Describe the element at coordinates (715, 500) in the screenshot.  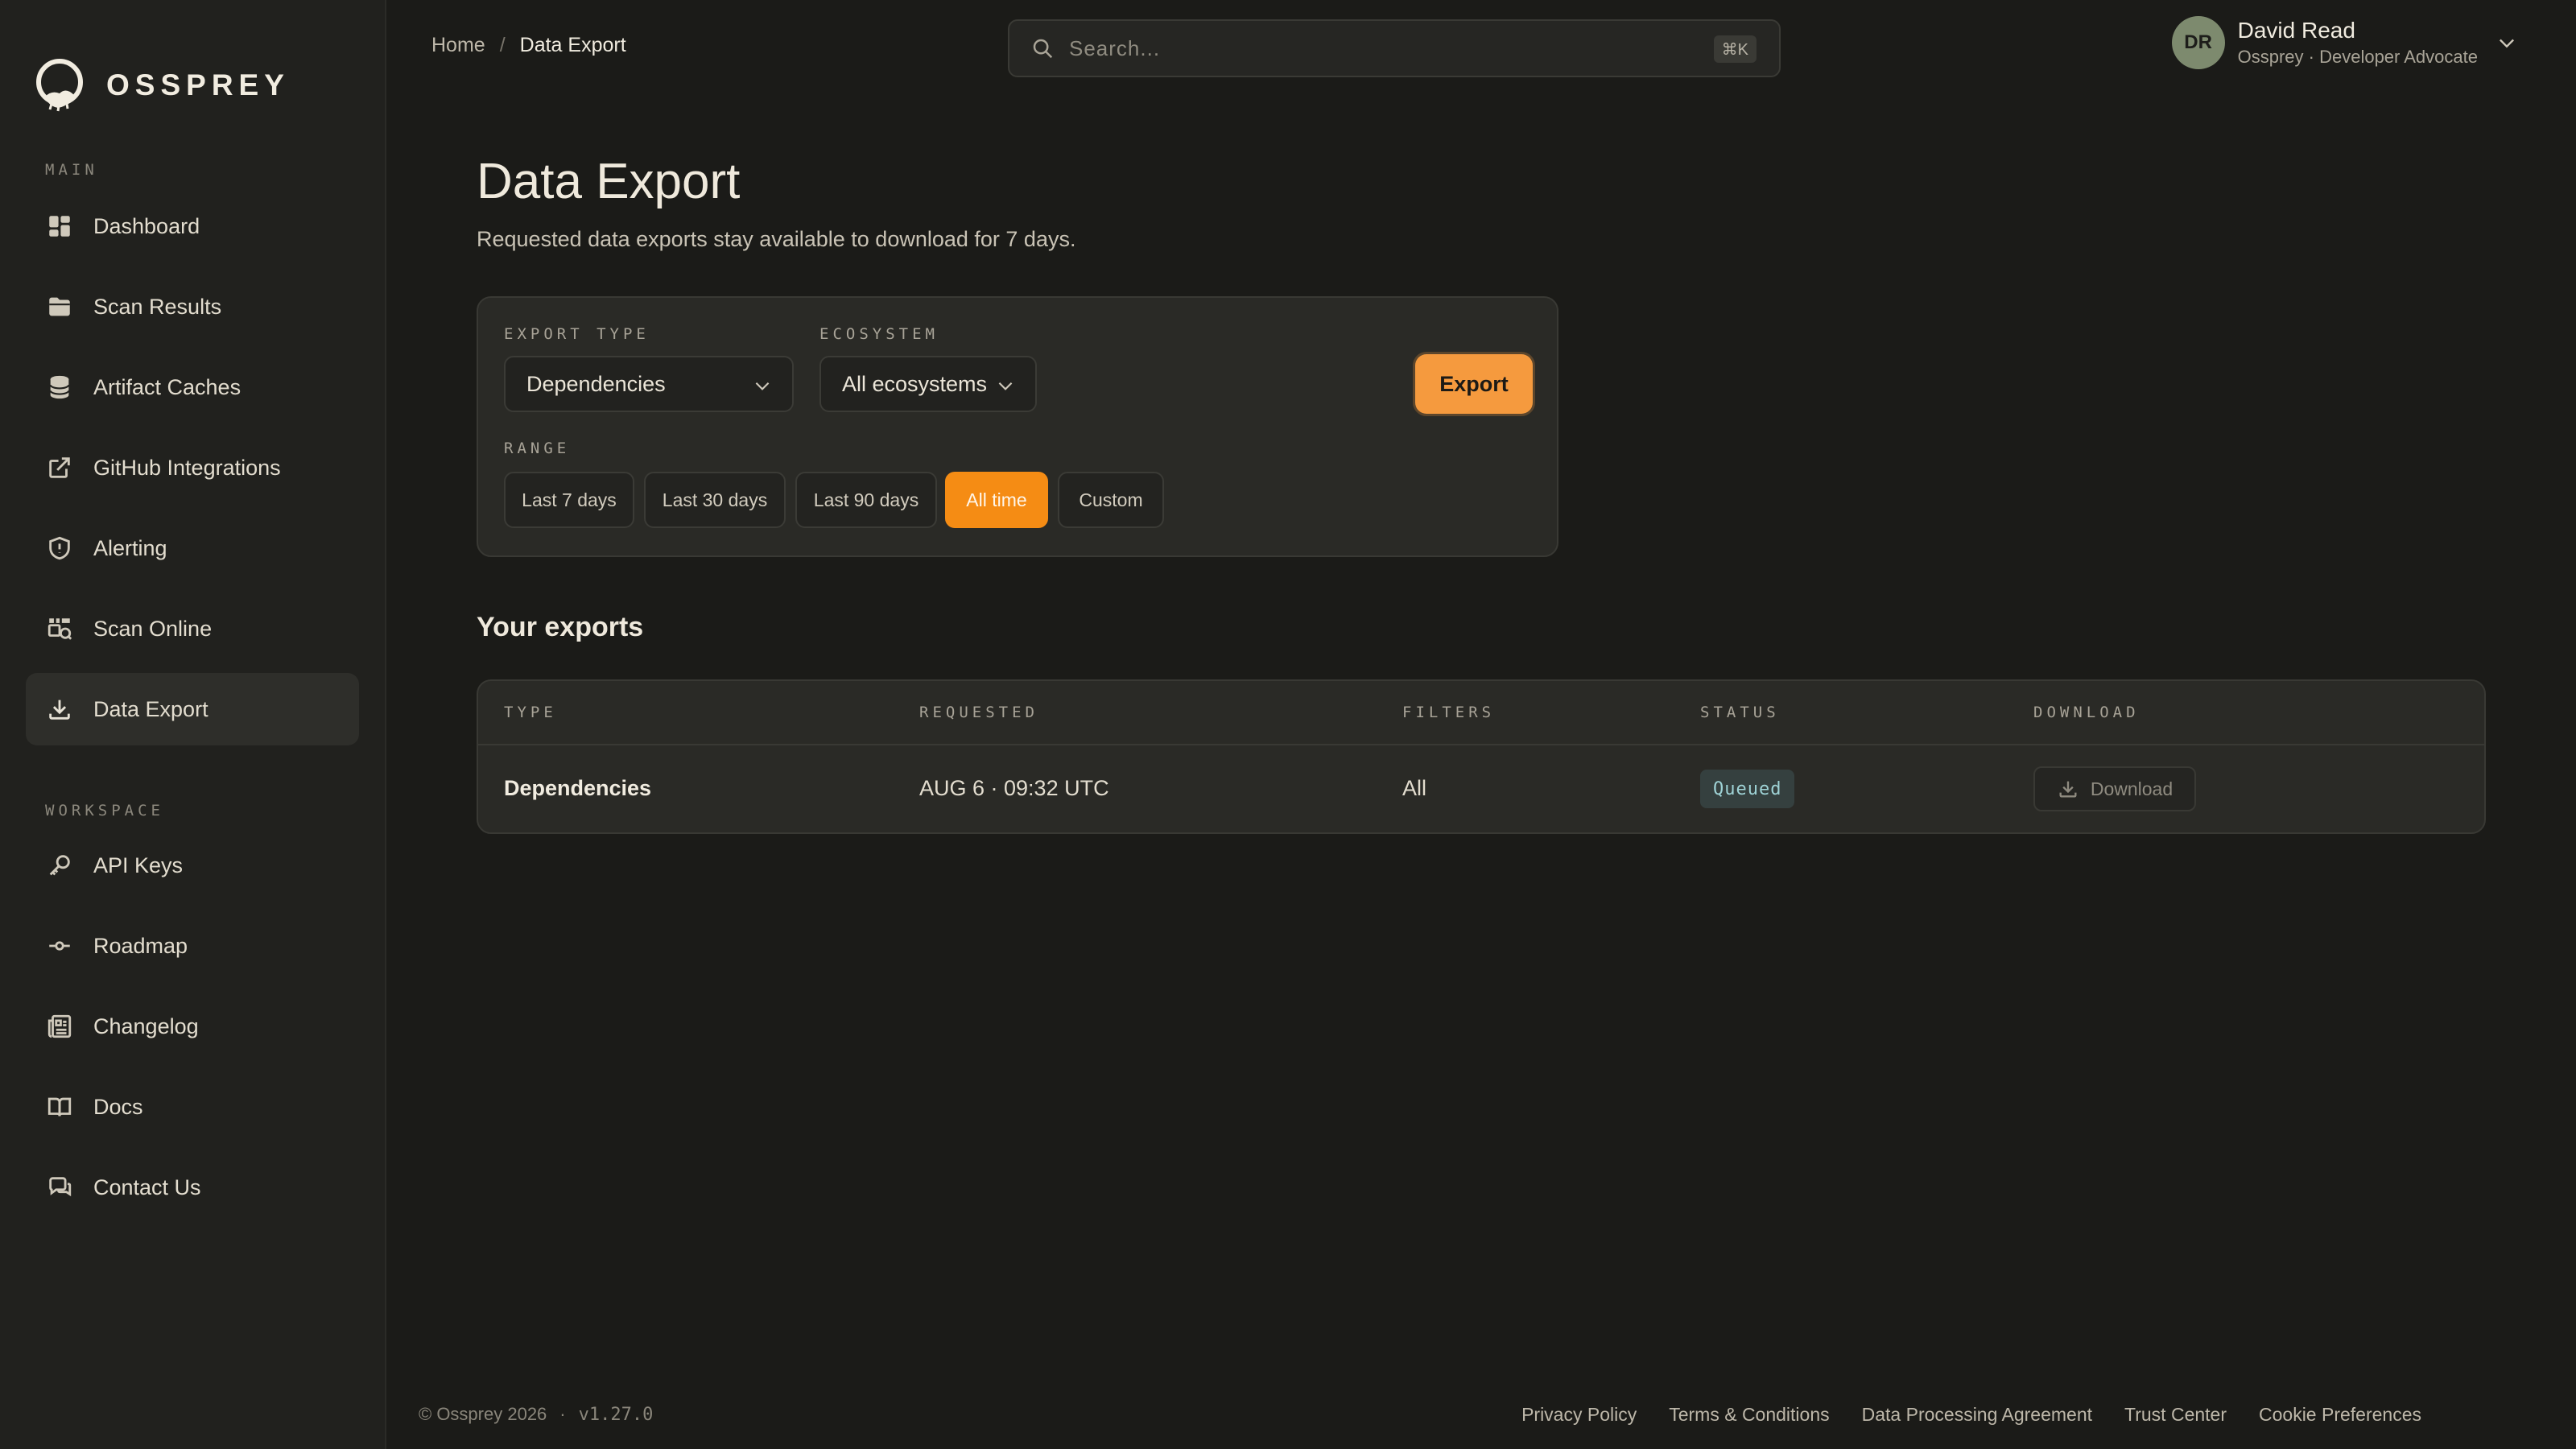
I see `range-last-30-days: Last 30 days` at that location.